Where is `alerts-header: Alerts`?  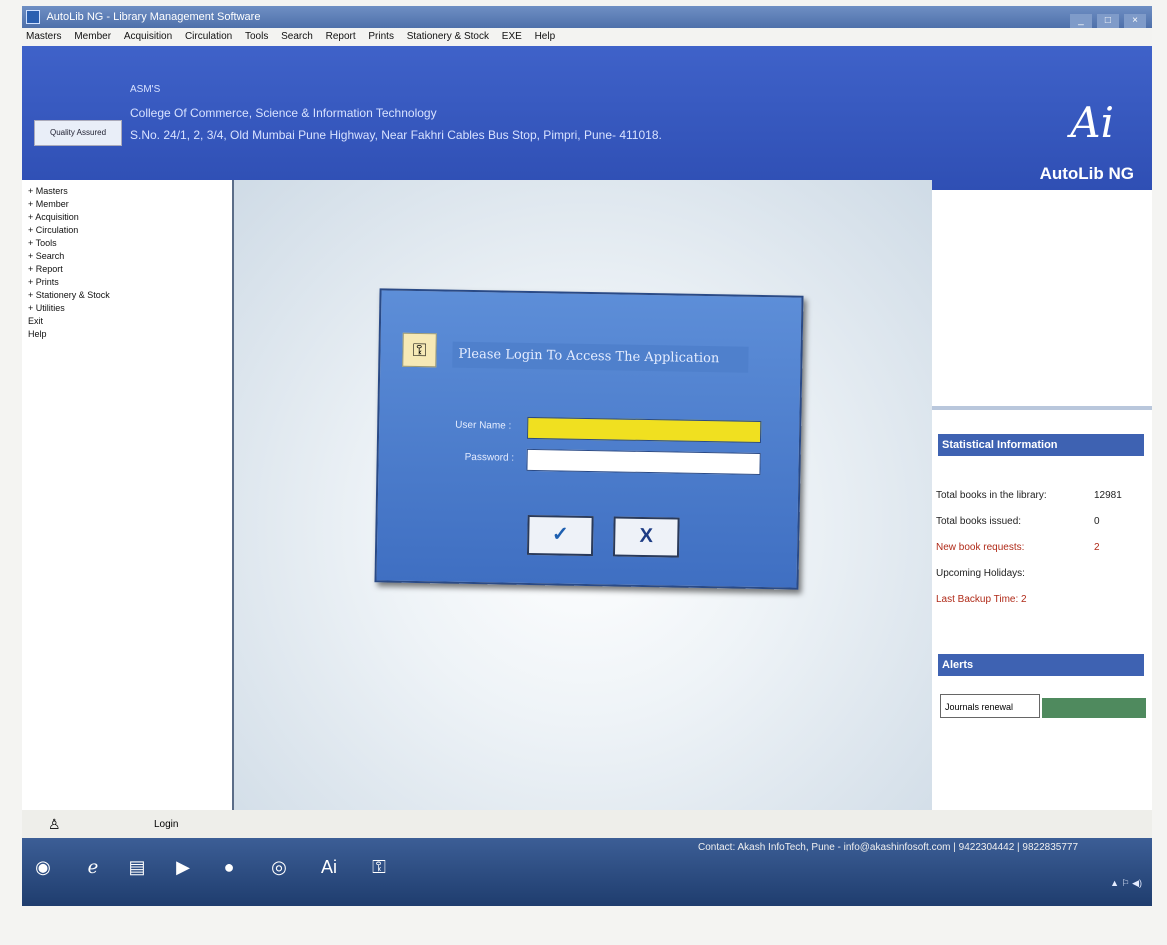 alerts-header: Alerts is located at coordinates (1041, 665).